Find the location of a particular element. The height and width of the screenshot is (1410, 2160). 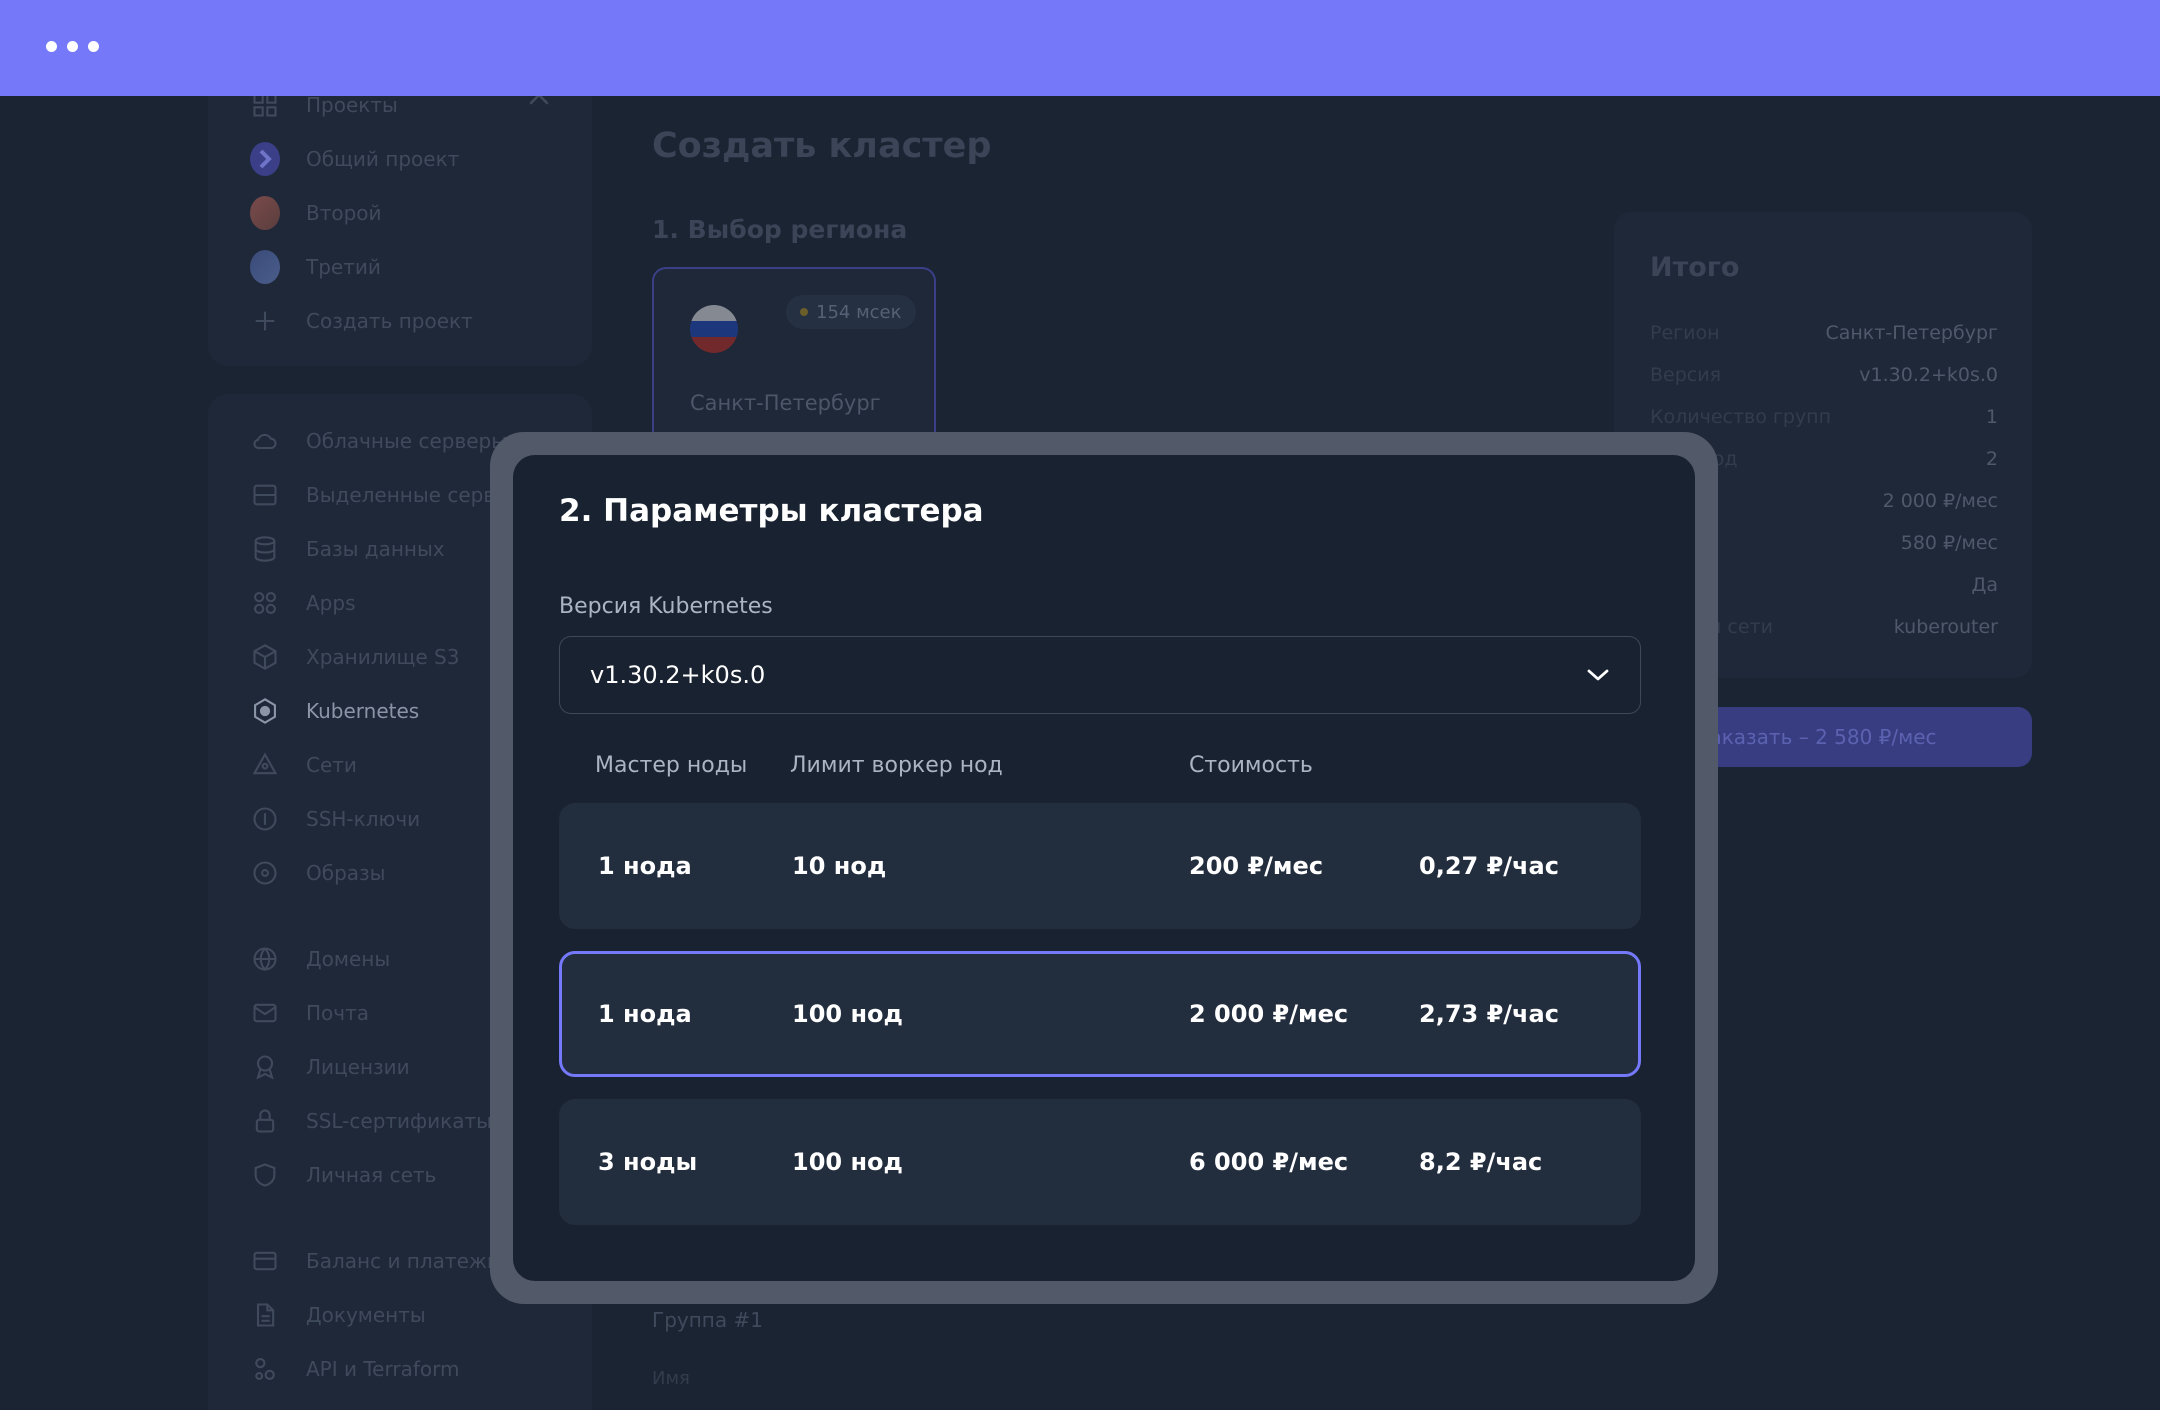

disc-icon is located at coordinates (265, 873).